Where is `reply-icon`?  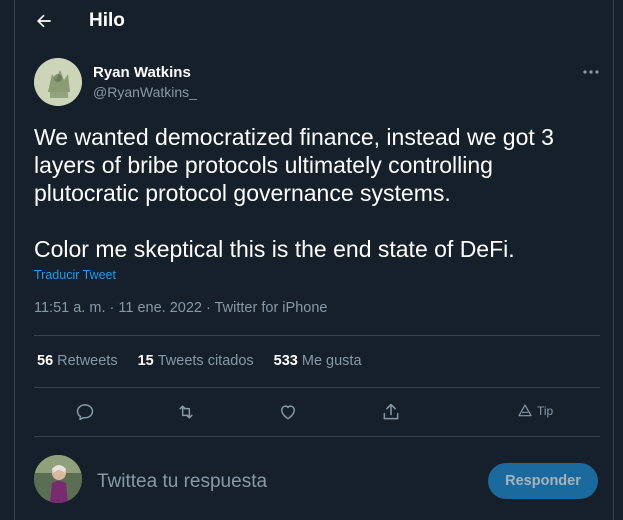
reply-icon is located at coordinates (85, 412).